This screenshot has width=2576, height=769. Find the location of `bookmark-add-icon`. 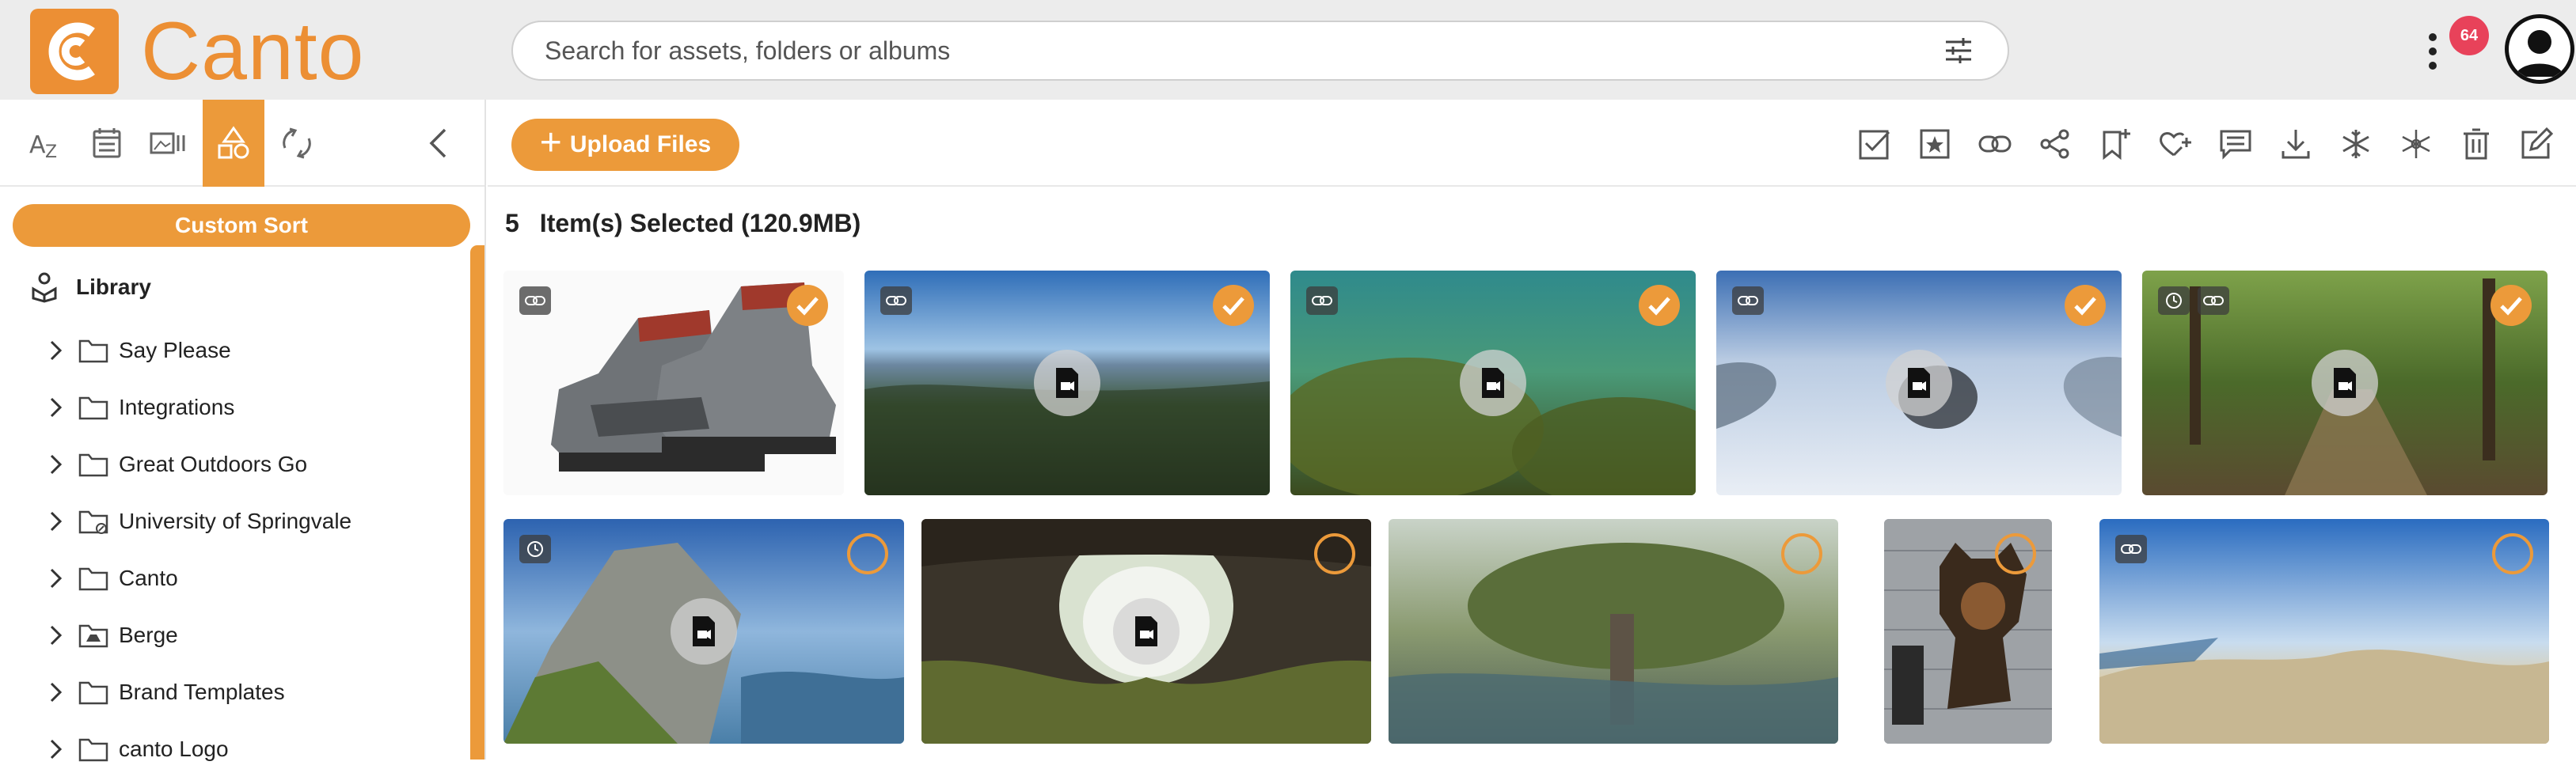

bookmark-add-icon is located at coordinates (2115, 144).